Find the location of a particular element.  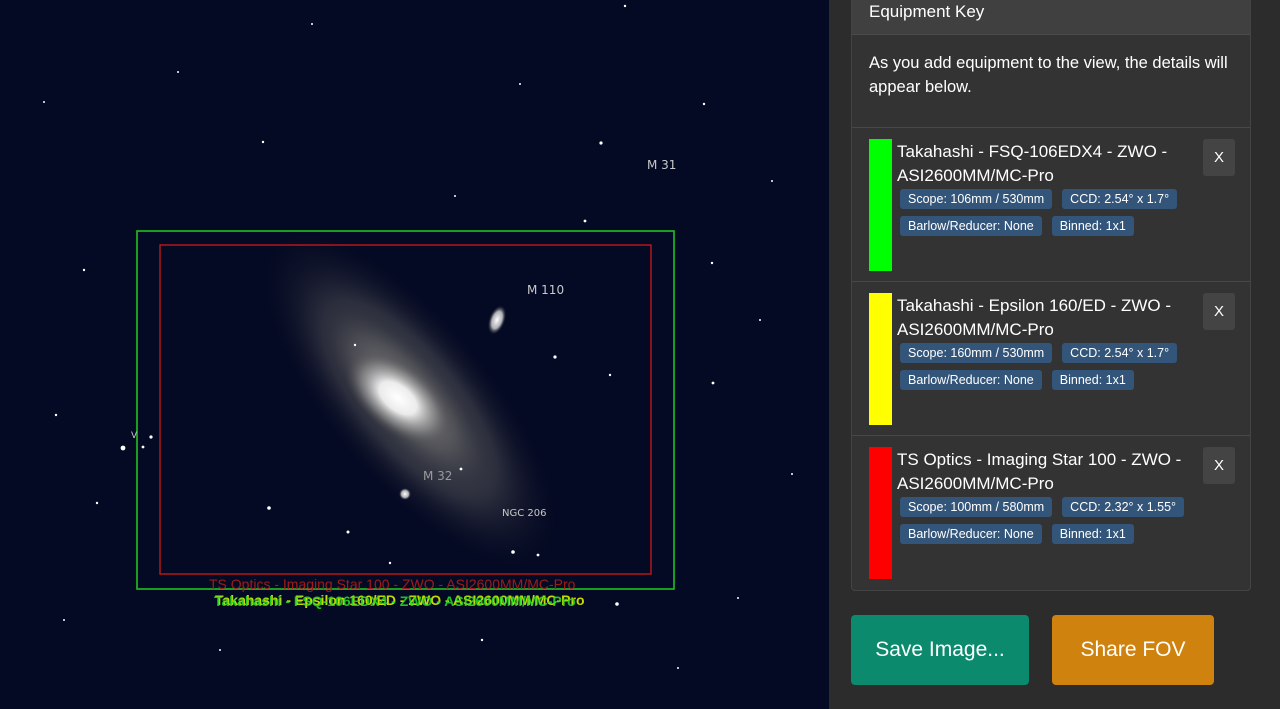

label-v: V is located at coordinates (134, 436).